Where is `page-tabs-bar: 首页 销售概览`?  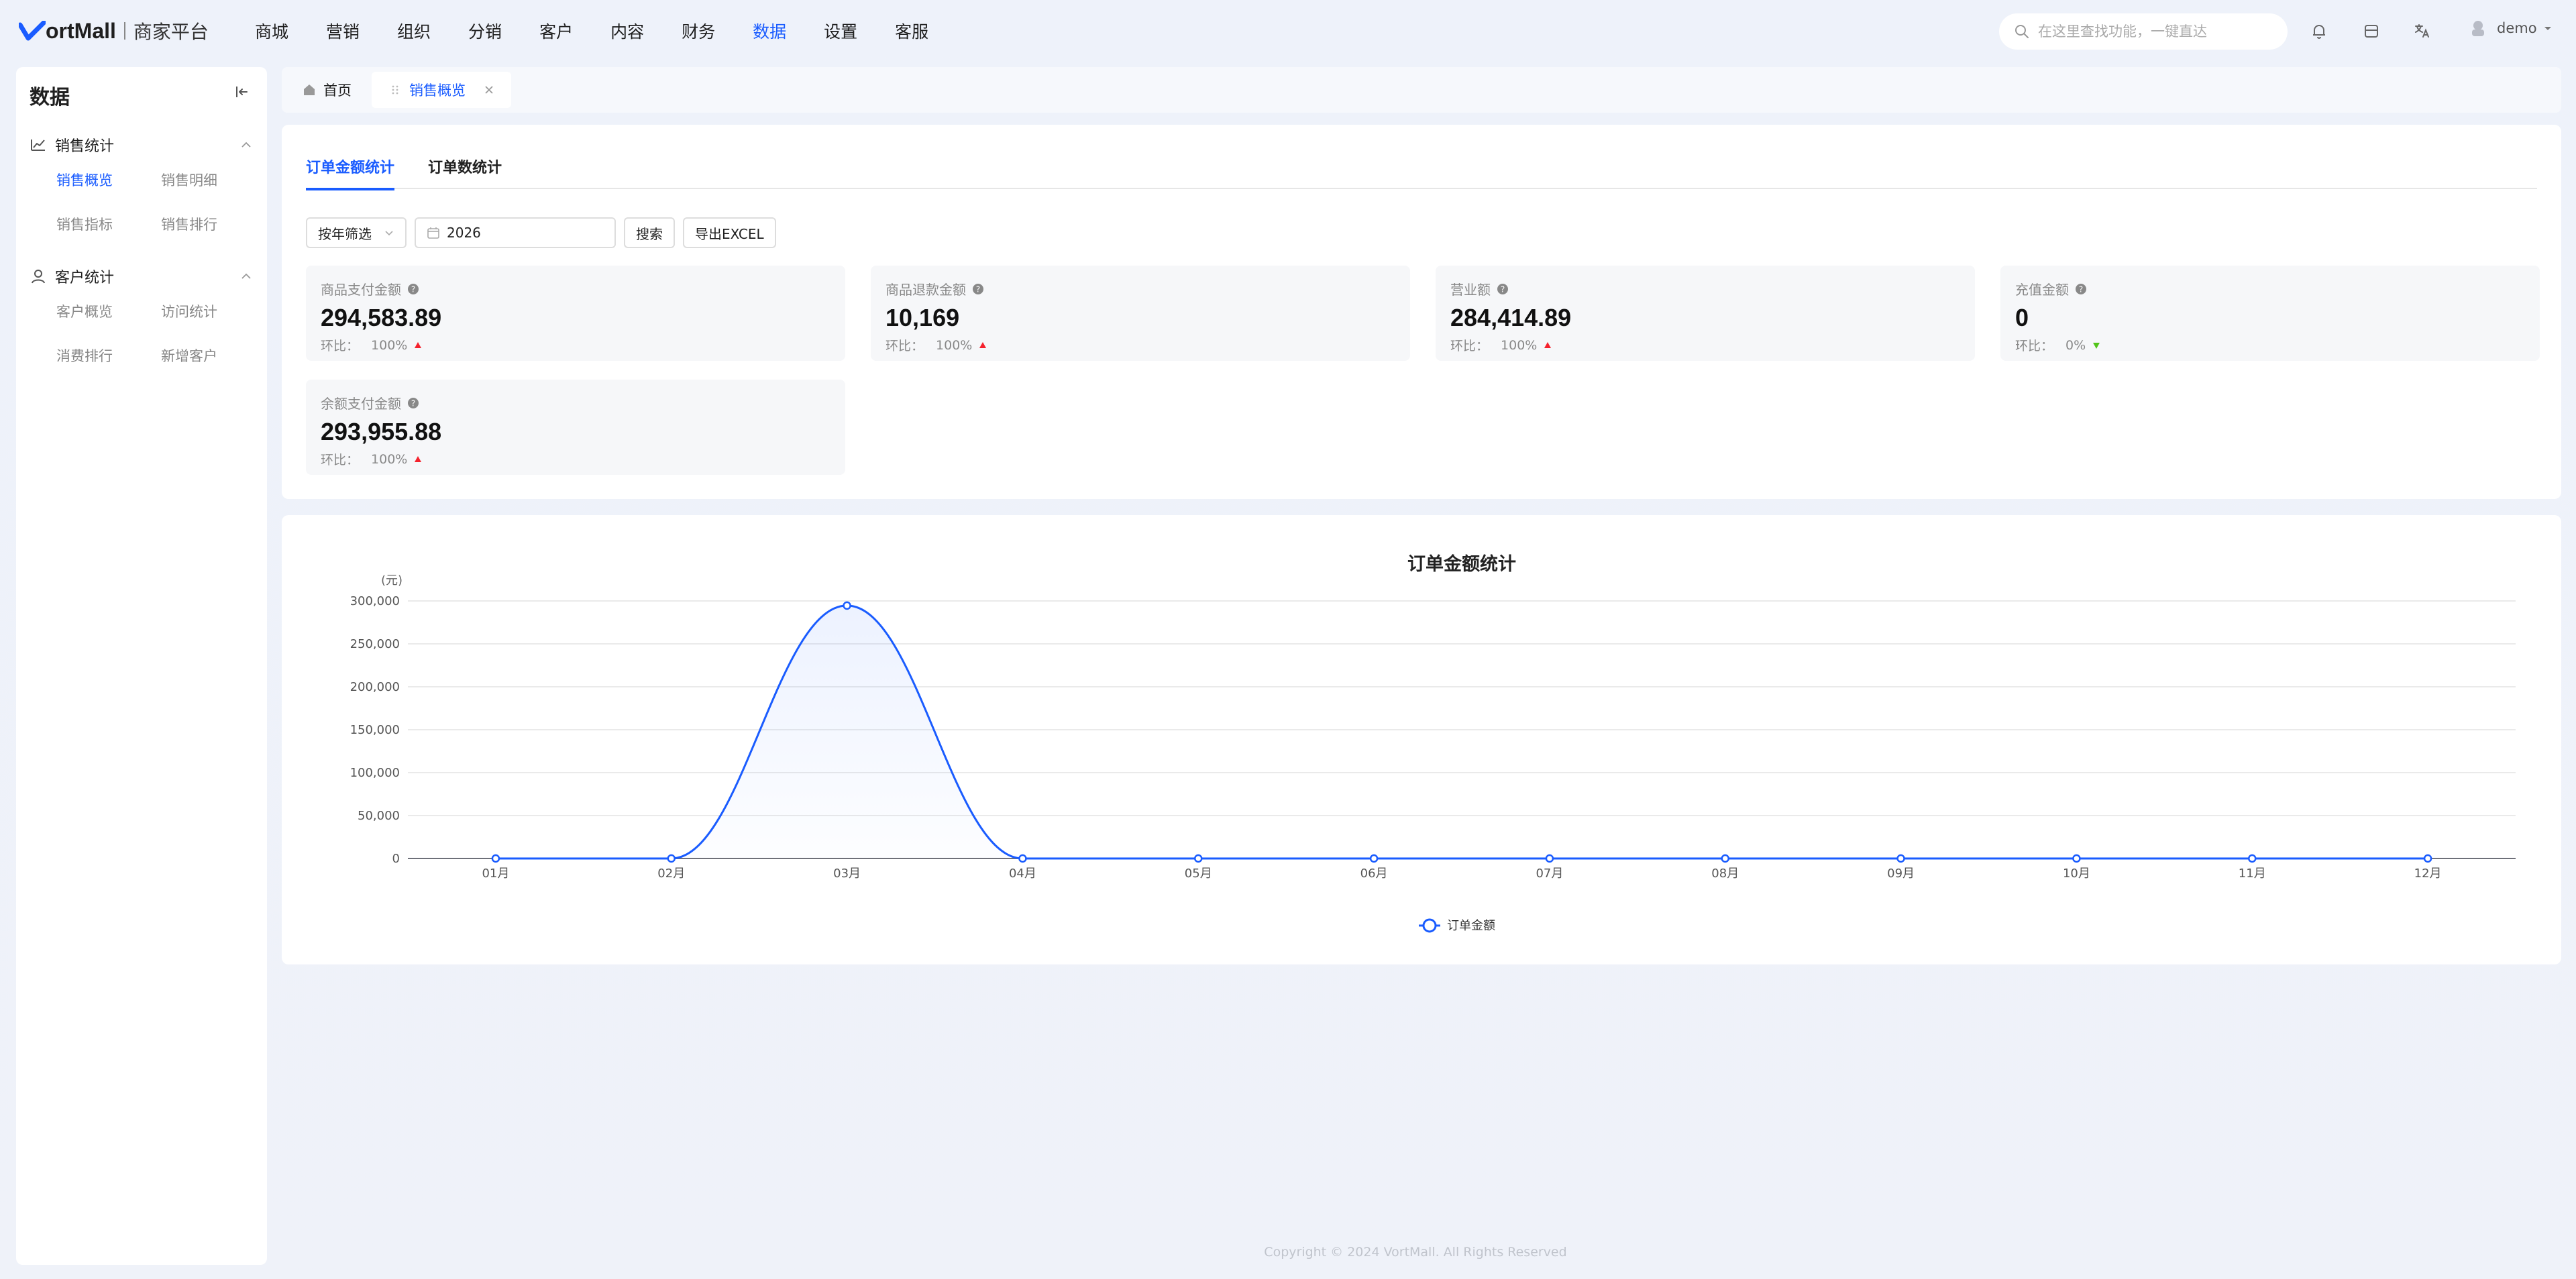 page-tabs-bar: 首页 销售概览 is located at coordinates (1421, 90).